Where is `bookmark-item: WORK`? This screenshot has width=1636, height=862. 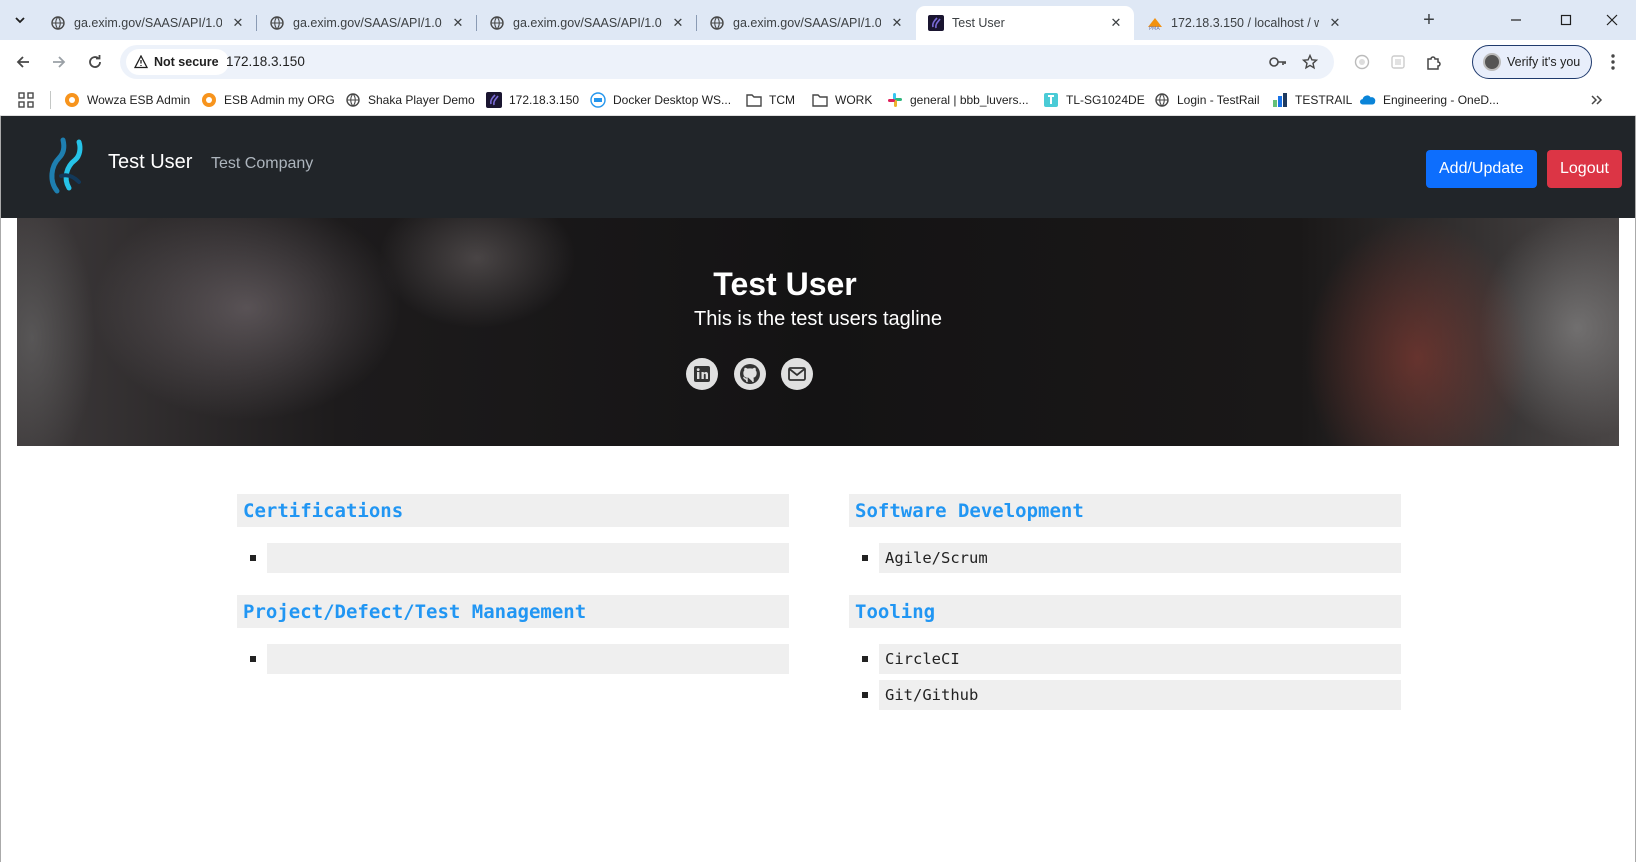
bookmark-item: WORK is located at coordinates (842, 100).